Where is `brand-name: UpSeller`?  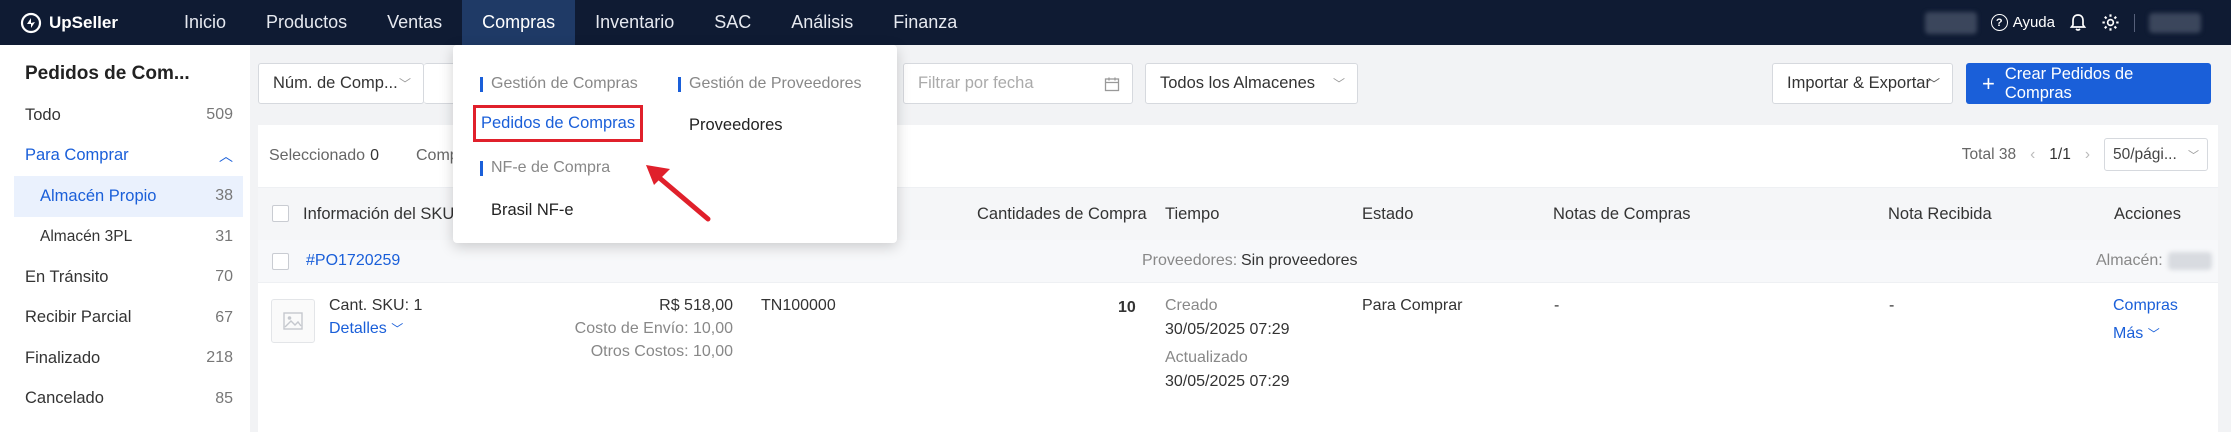 brand-name: UpSeller is located at coordinates (83, 22).